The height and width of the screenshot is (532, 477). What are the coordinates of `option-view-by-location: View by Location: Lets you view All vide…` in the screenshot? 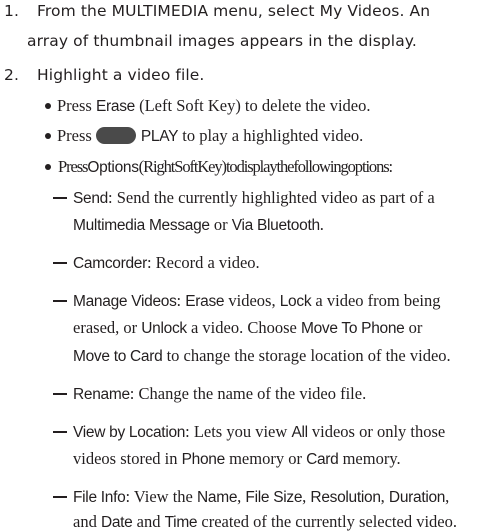 It's located at (249, 432).